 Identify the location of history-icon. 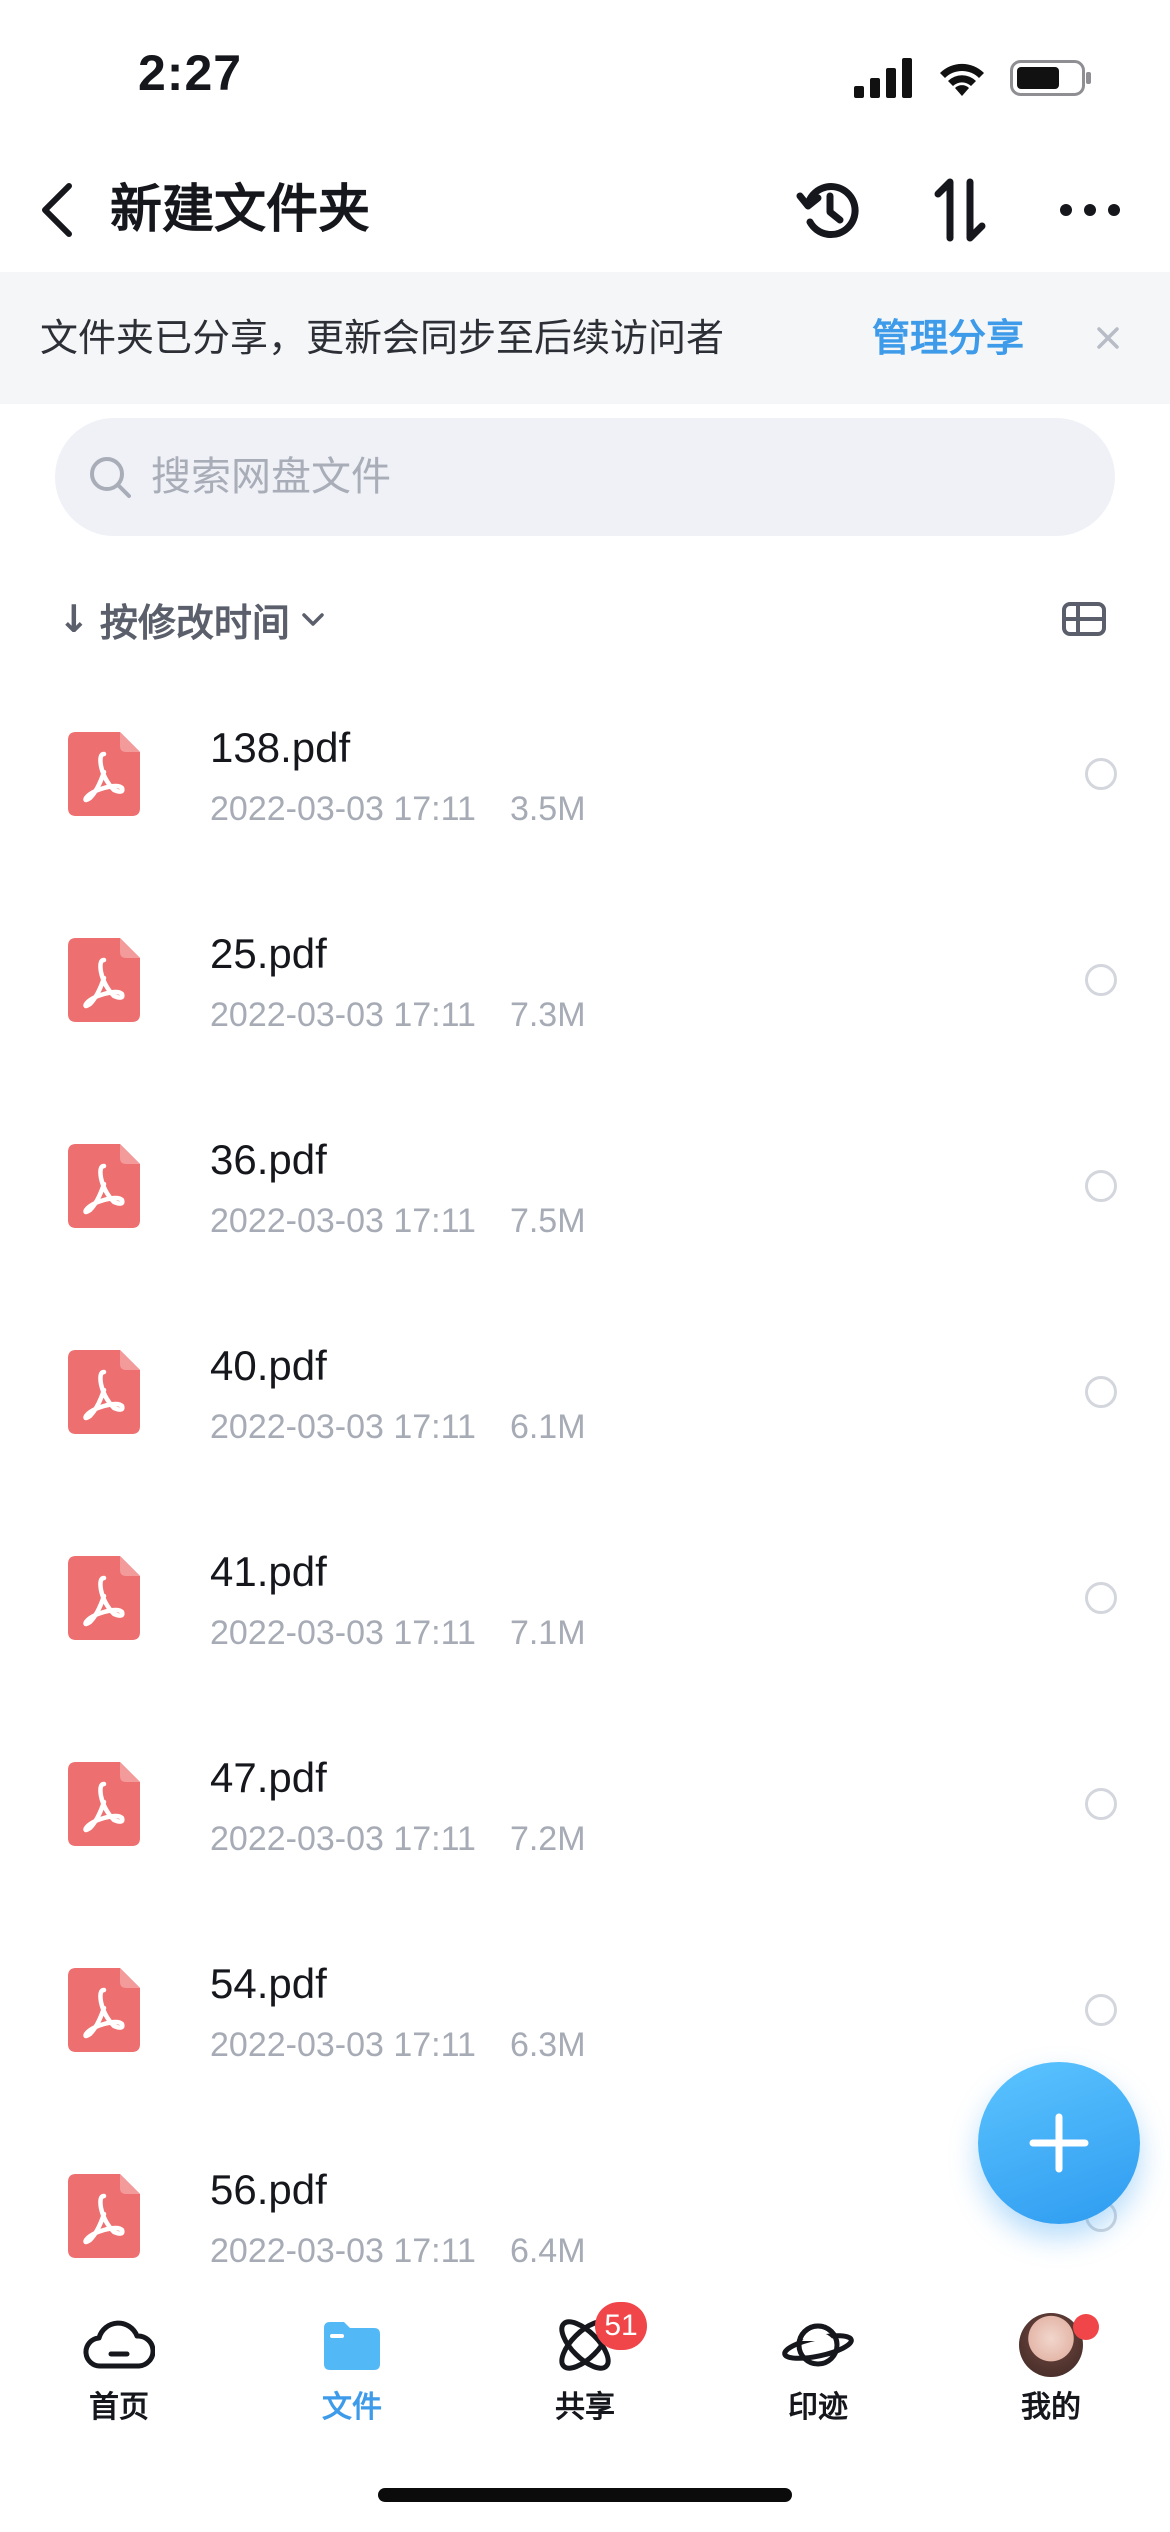
(827, 210).